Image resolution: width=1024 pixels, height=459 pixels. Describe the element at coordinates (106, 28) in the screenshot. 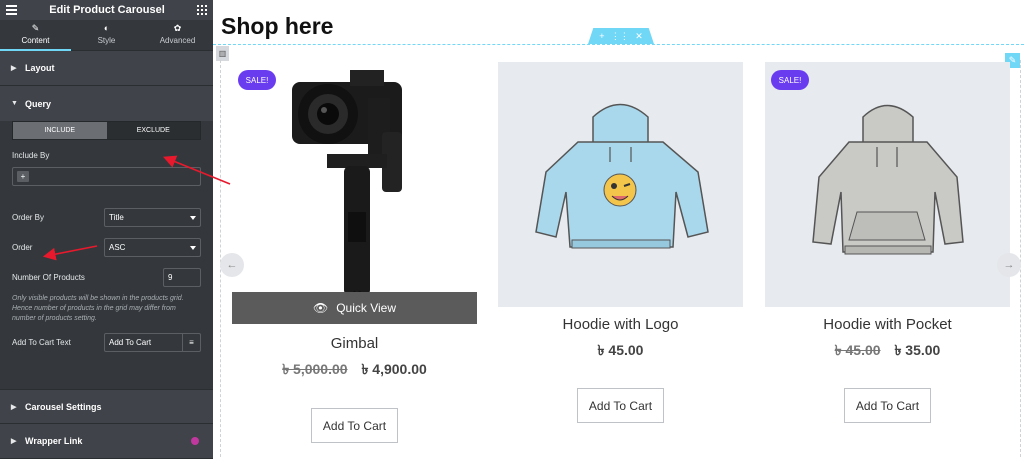

I see `contrast-icon: ◐` at that location.